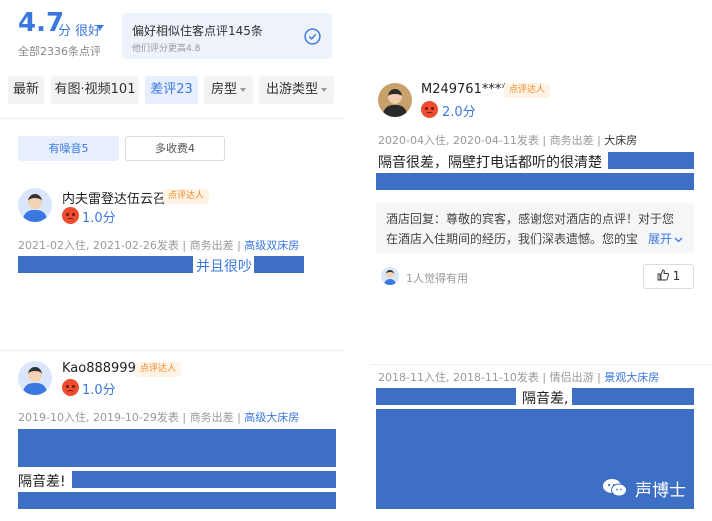  What do you see at coordinates (458, 377) in the screenshot?
I see `review-date: 2018-11入住, 2018-11-10发表` at bounding box center [458, 377].